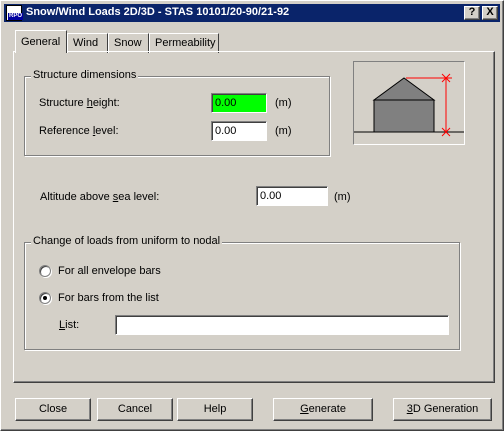  What do you see at coordinates (215, 409) in the screenshot?
I see `help-button: Help` at bounding box center [215, 409].